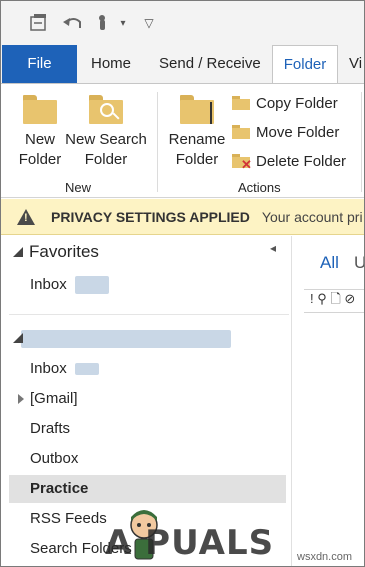 Image resolution: width=365 pixels, height=567 pixels. I want to click on folder-label: RSS Feeds, so click(68, 518).